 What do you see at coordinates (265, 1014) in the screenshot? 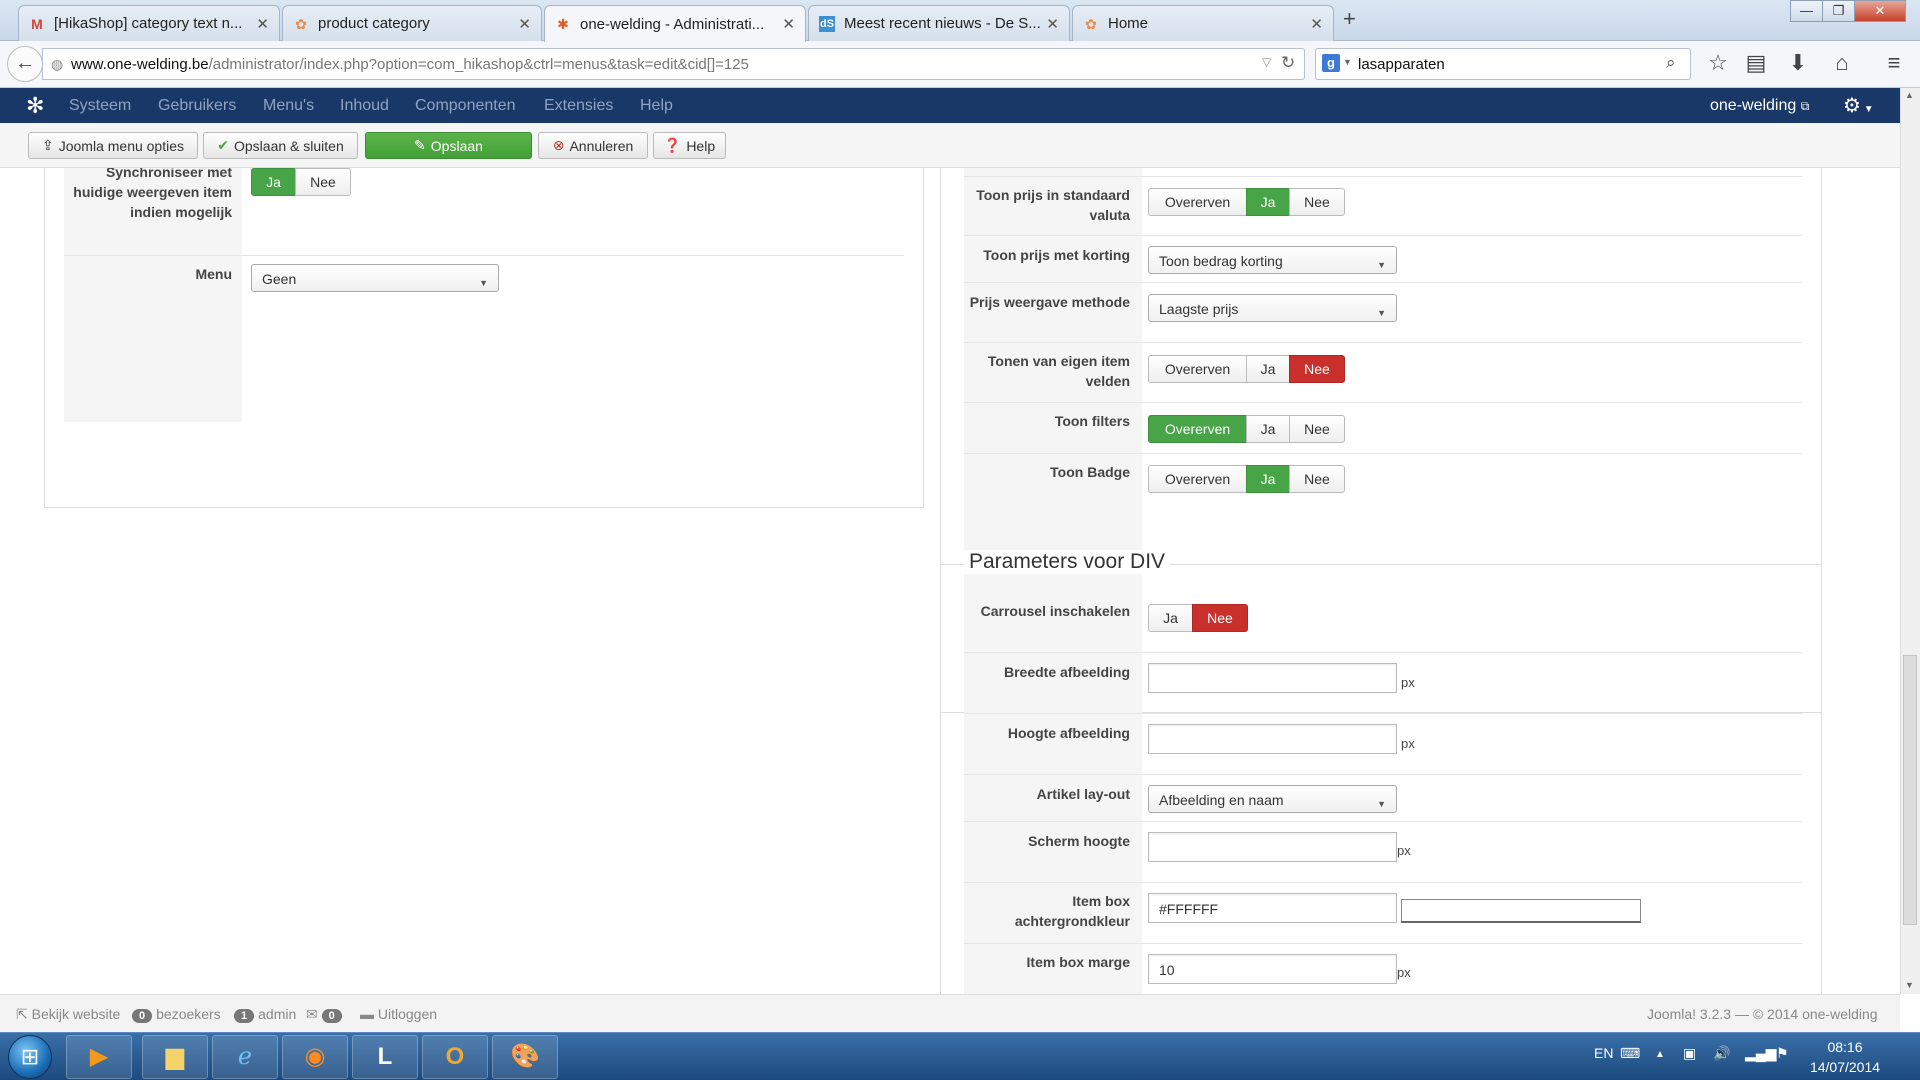
I see `admin-status: 1 admin` at bounding box center [265, 1014].